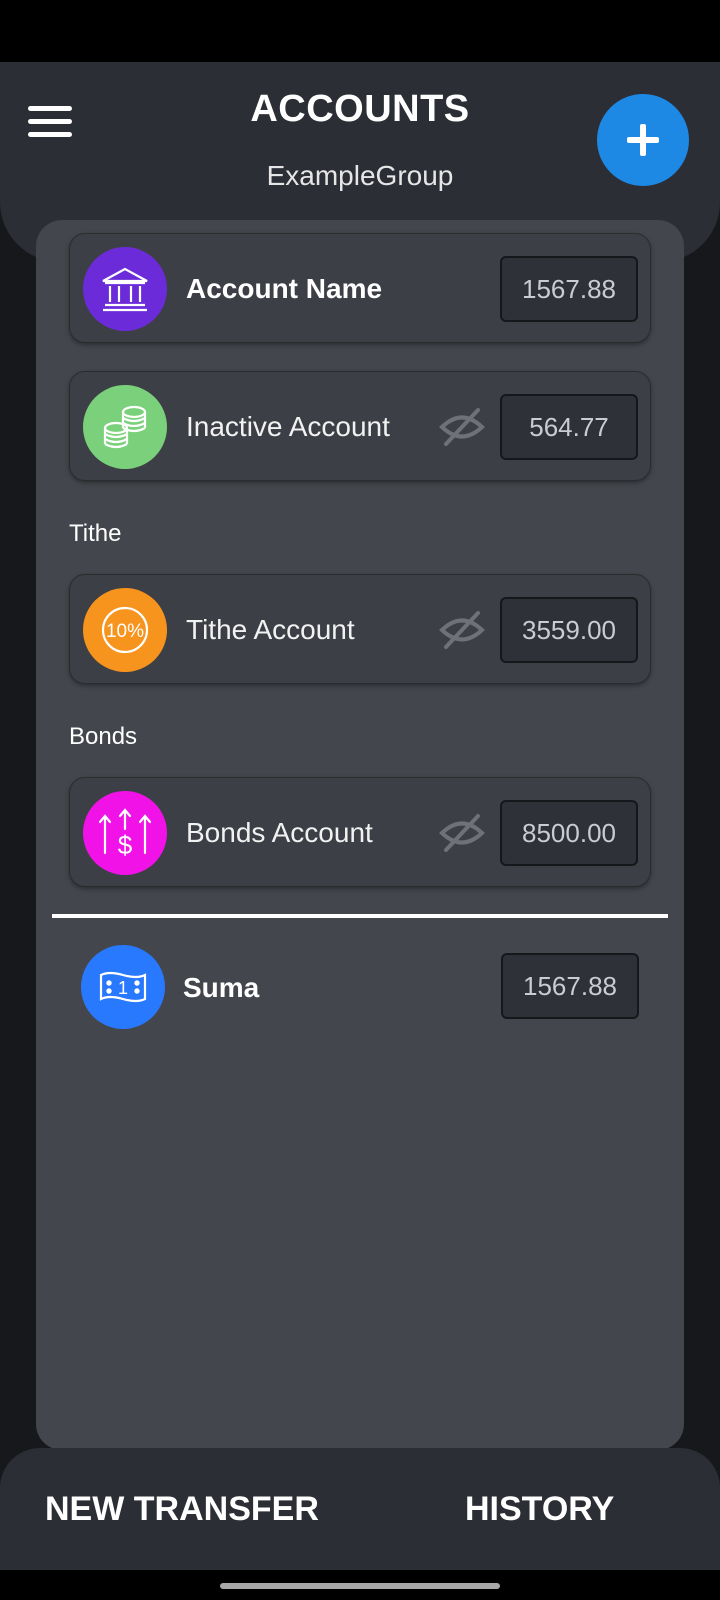  I want to click on banknote-icon: 1, so click(123, 987).